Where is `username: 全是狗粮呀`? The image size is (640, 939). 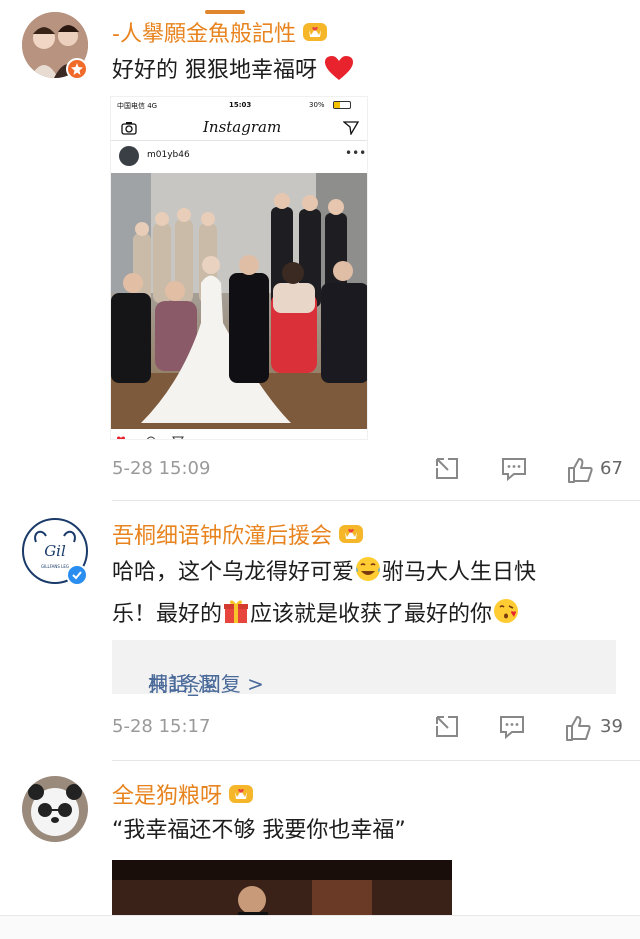
username: 全是狗粮呀 is located at coordinates (183, 794).